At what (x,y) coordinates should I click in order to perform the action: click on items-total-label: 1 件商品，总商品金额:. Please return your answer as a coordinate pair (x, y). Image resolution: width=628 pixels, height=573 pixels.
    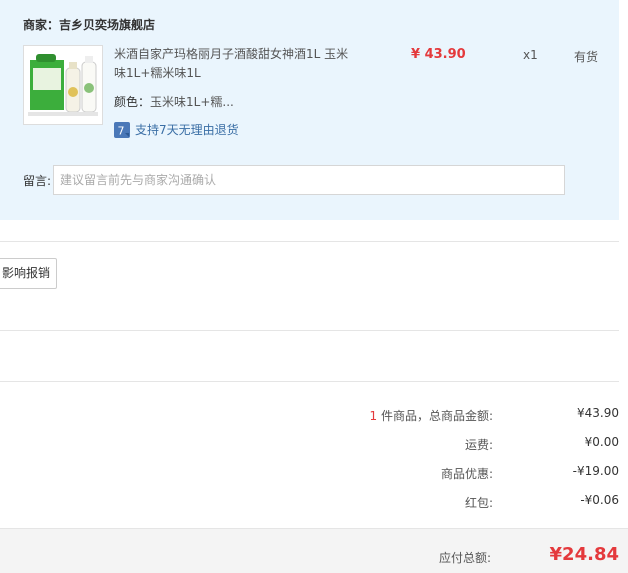
    Looking at the image, I should click on (432, 415).